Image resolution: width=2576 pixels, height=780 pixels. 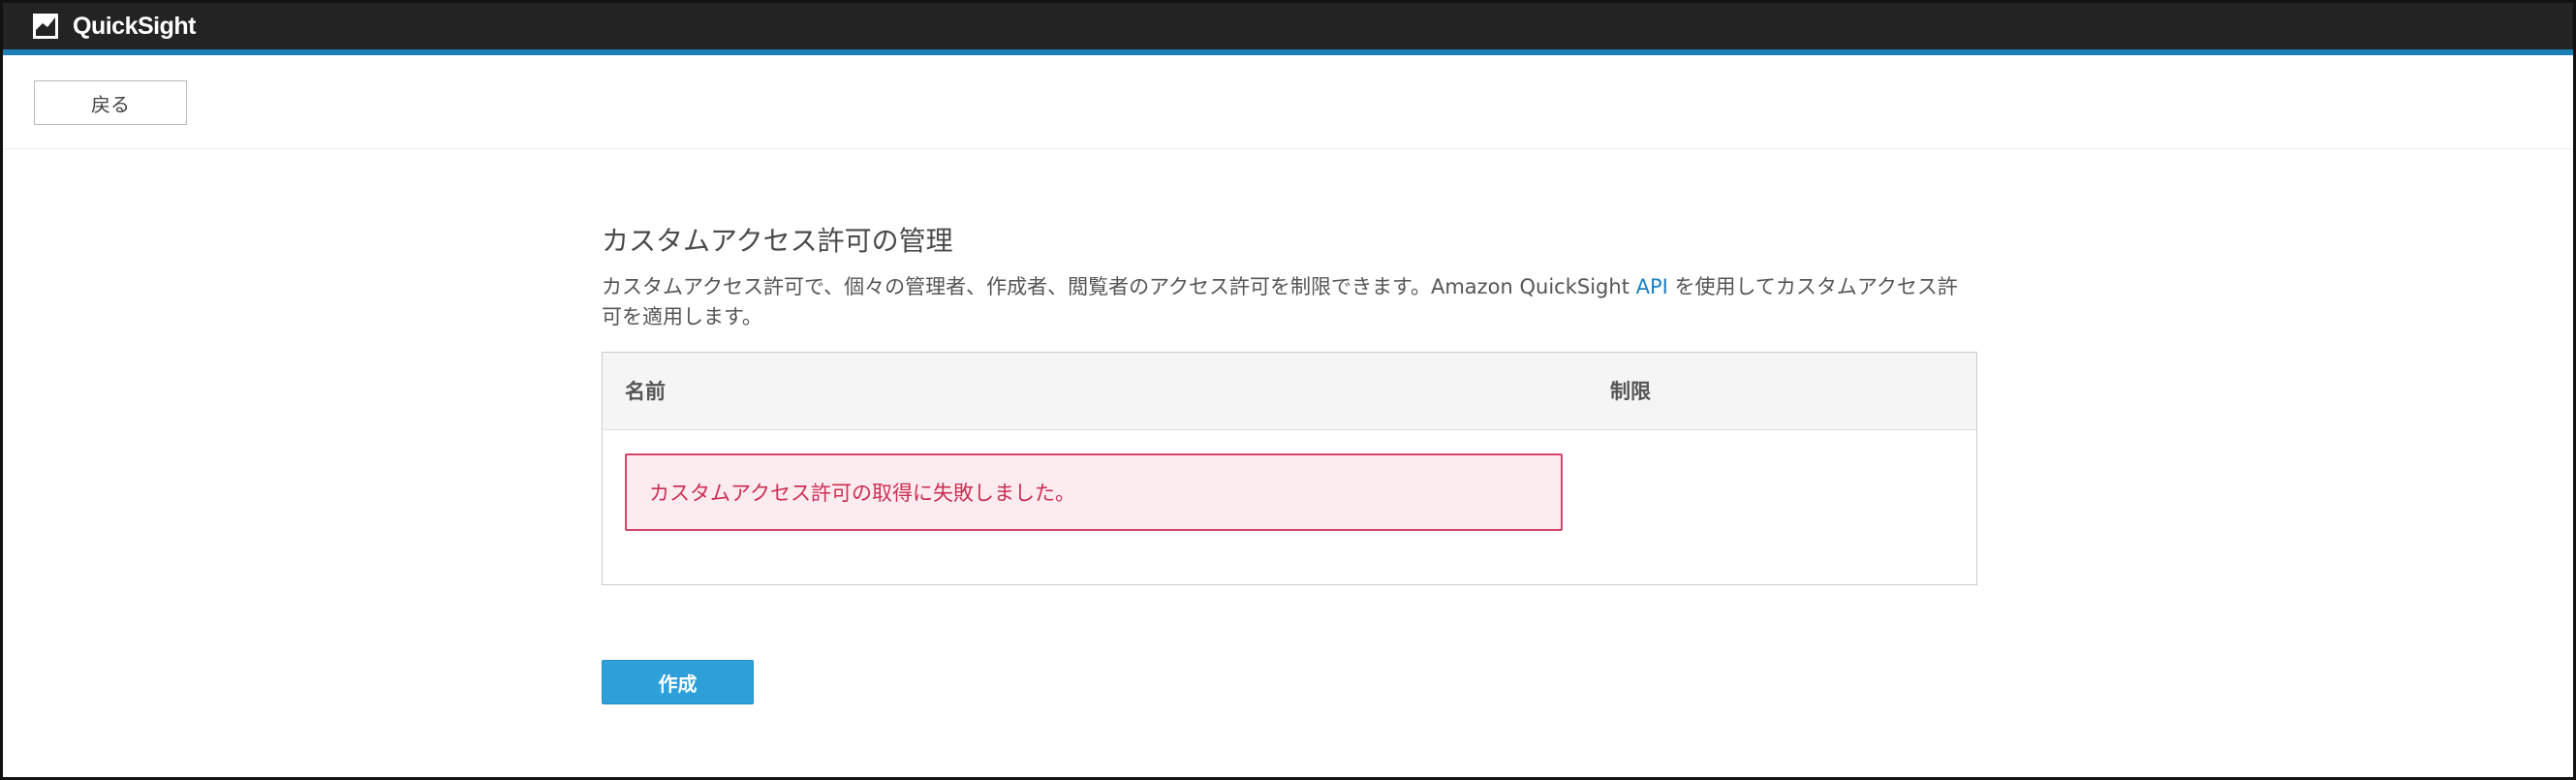 I want to click on error-message: カスタムアクセス許可の取得に失敗しました。, so click(x=862, y=494).